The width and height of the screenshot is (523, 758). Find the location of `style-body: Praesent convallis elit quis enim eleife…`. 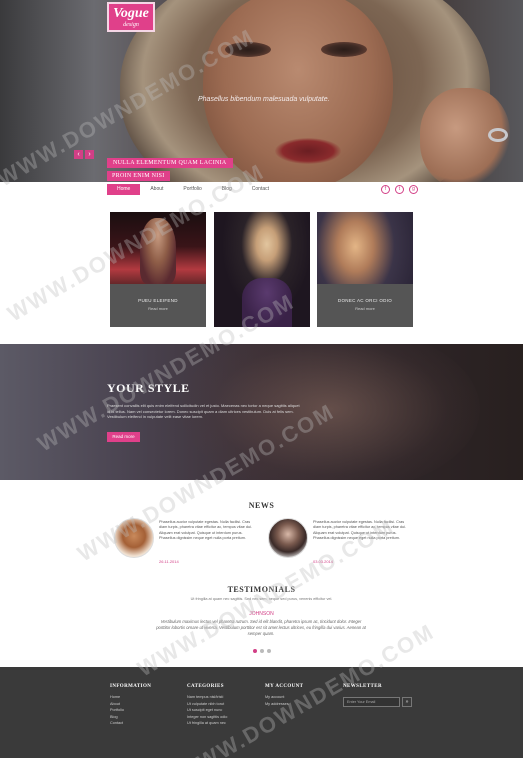

style-body: Praesent convallis elit quis enim eleife… is located at coordinates (203, 411).